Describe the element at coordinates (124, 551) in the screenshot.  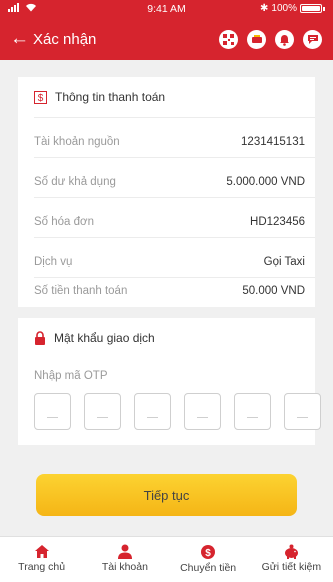
I see `user-icon` at that location.